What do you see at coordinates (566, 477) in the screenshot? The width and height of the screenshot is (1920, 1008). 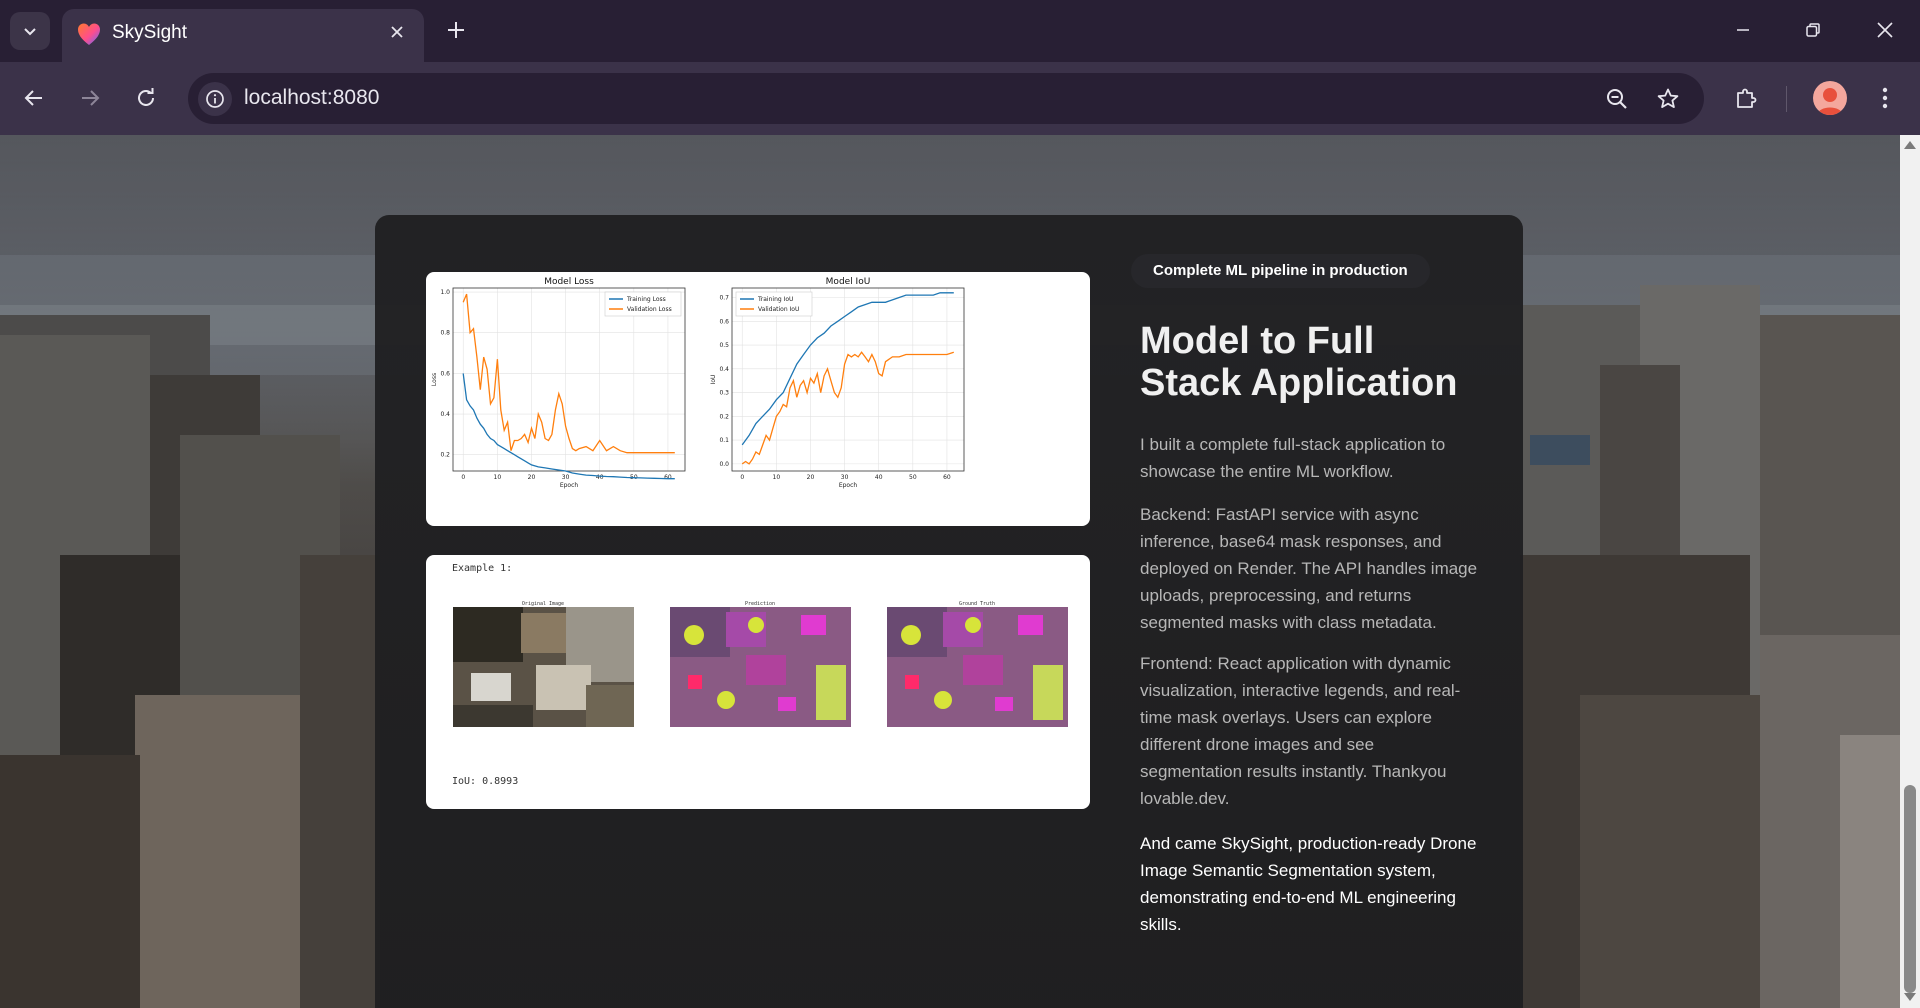 I see `model-loss-x-tick-label: 30` at bounding box center [566, 477].